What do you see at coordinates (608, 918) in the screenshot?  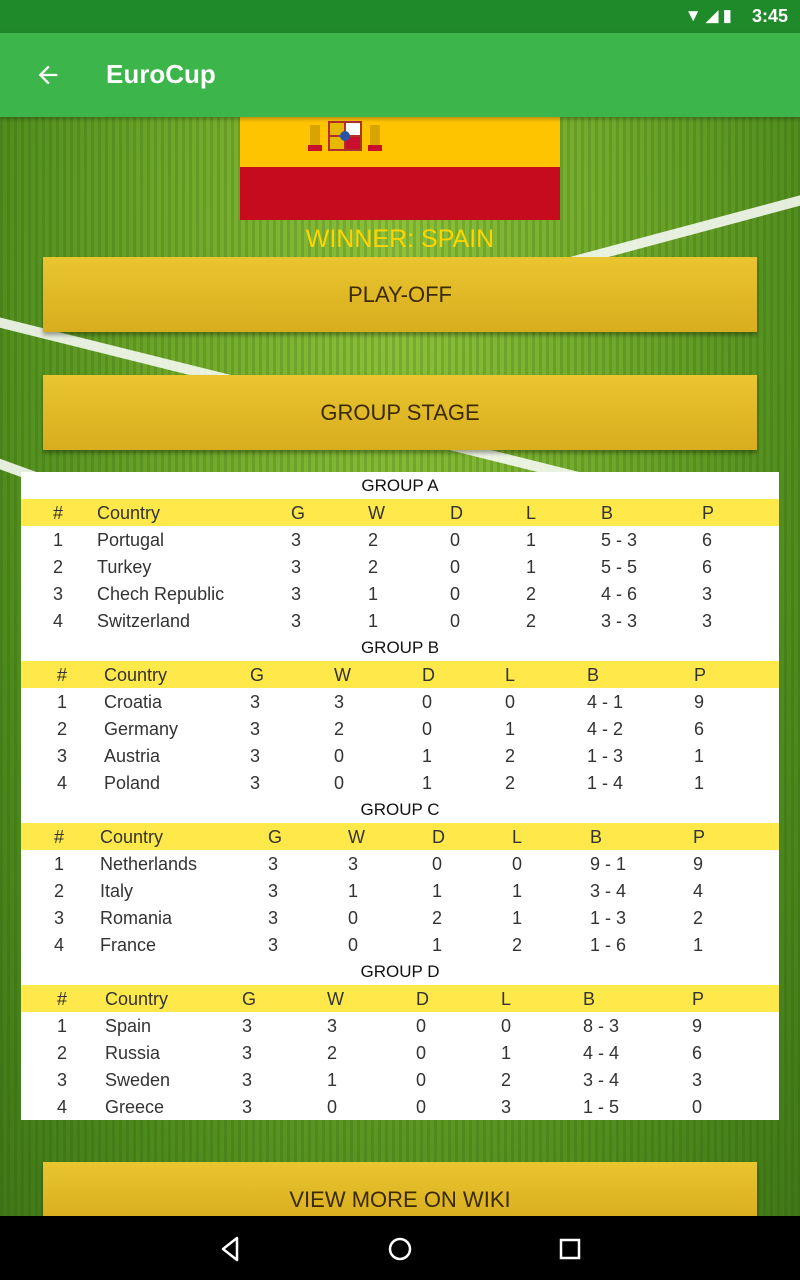 I see `table-cell: 1 - 3` at bounding box center [608, 918].